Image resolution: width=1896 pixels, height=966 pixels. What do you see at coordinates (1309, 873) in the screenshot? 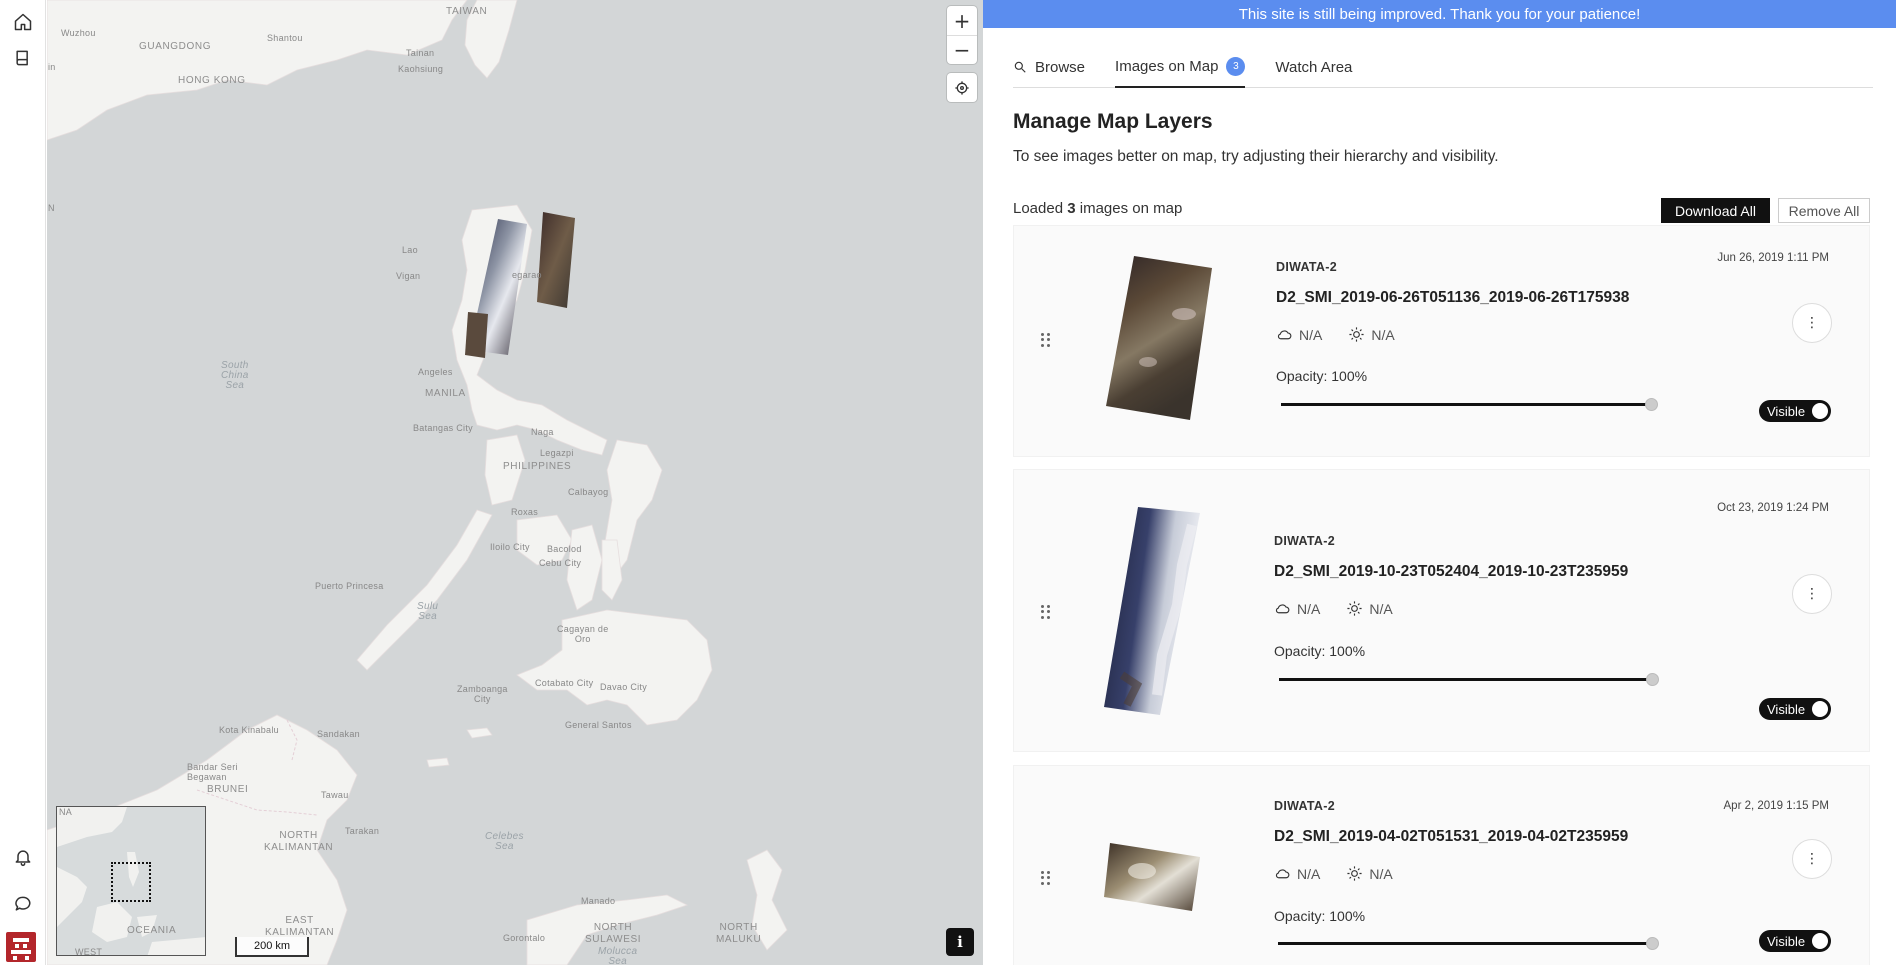
I see `cloud-cover-value: N/A` at bounding box center [1309, 873].